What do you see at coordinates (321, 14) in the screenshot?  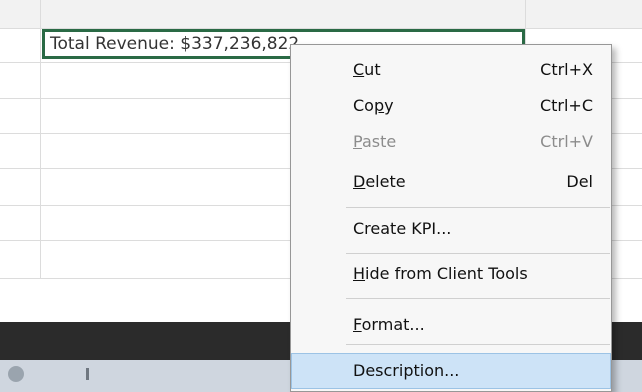 I see `grid-header-band` at bounding box center [321, 14].